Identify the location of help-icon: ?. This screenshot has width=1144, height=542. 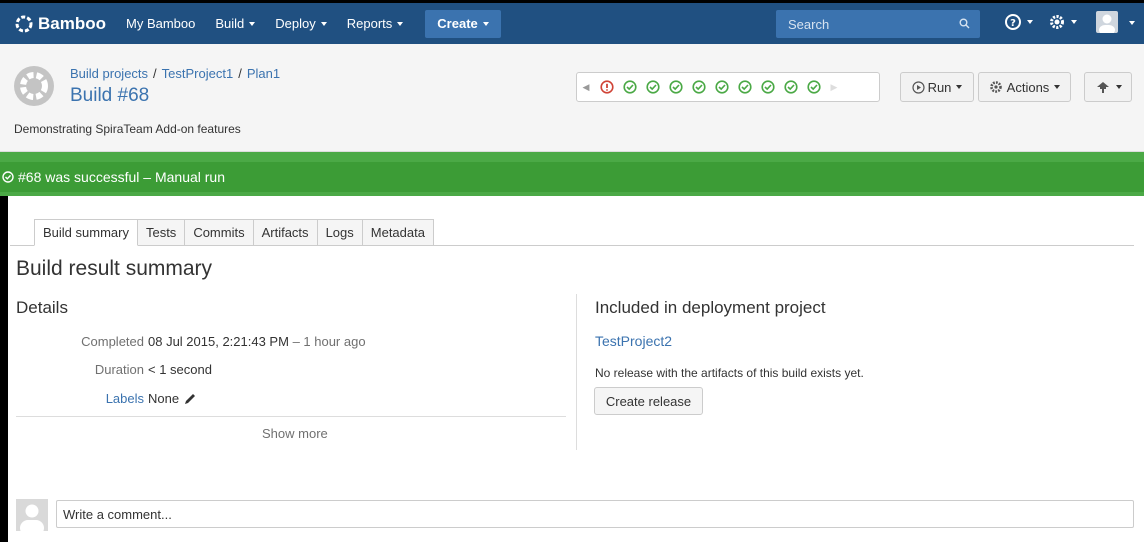
(1013, 22).